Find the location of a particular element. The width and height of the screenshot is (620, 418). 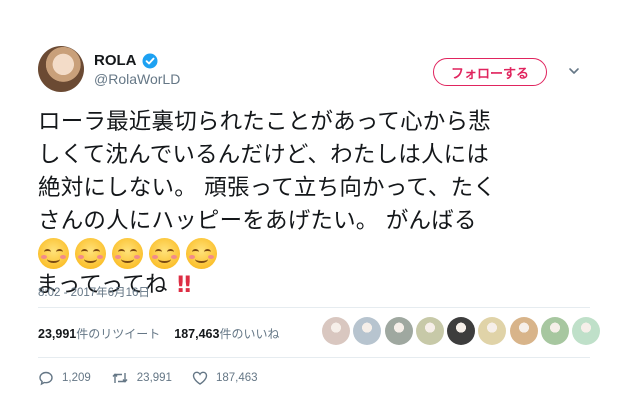

retweet-button: 23,991 is located at coordinates (141, 378).